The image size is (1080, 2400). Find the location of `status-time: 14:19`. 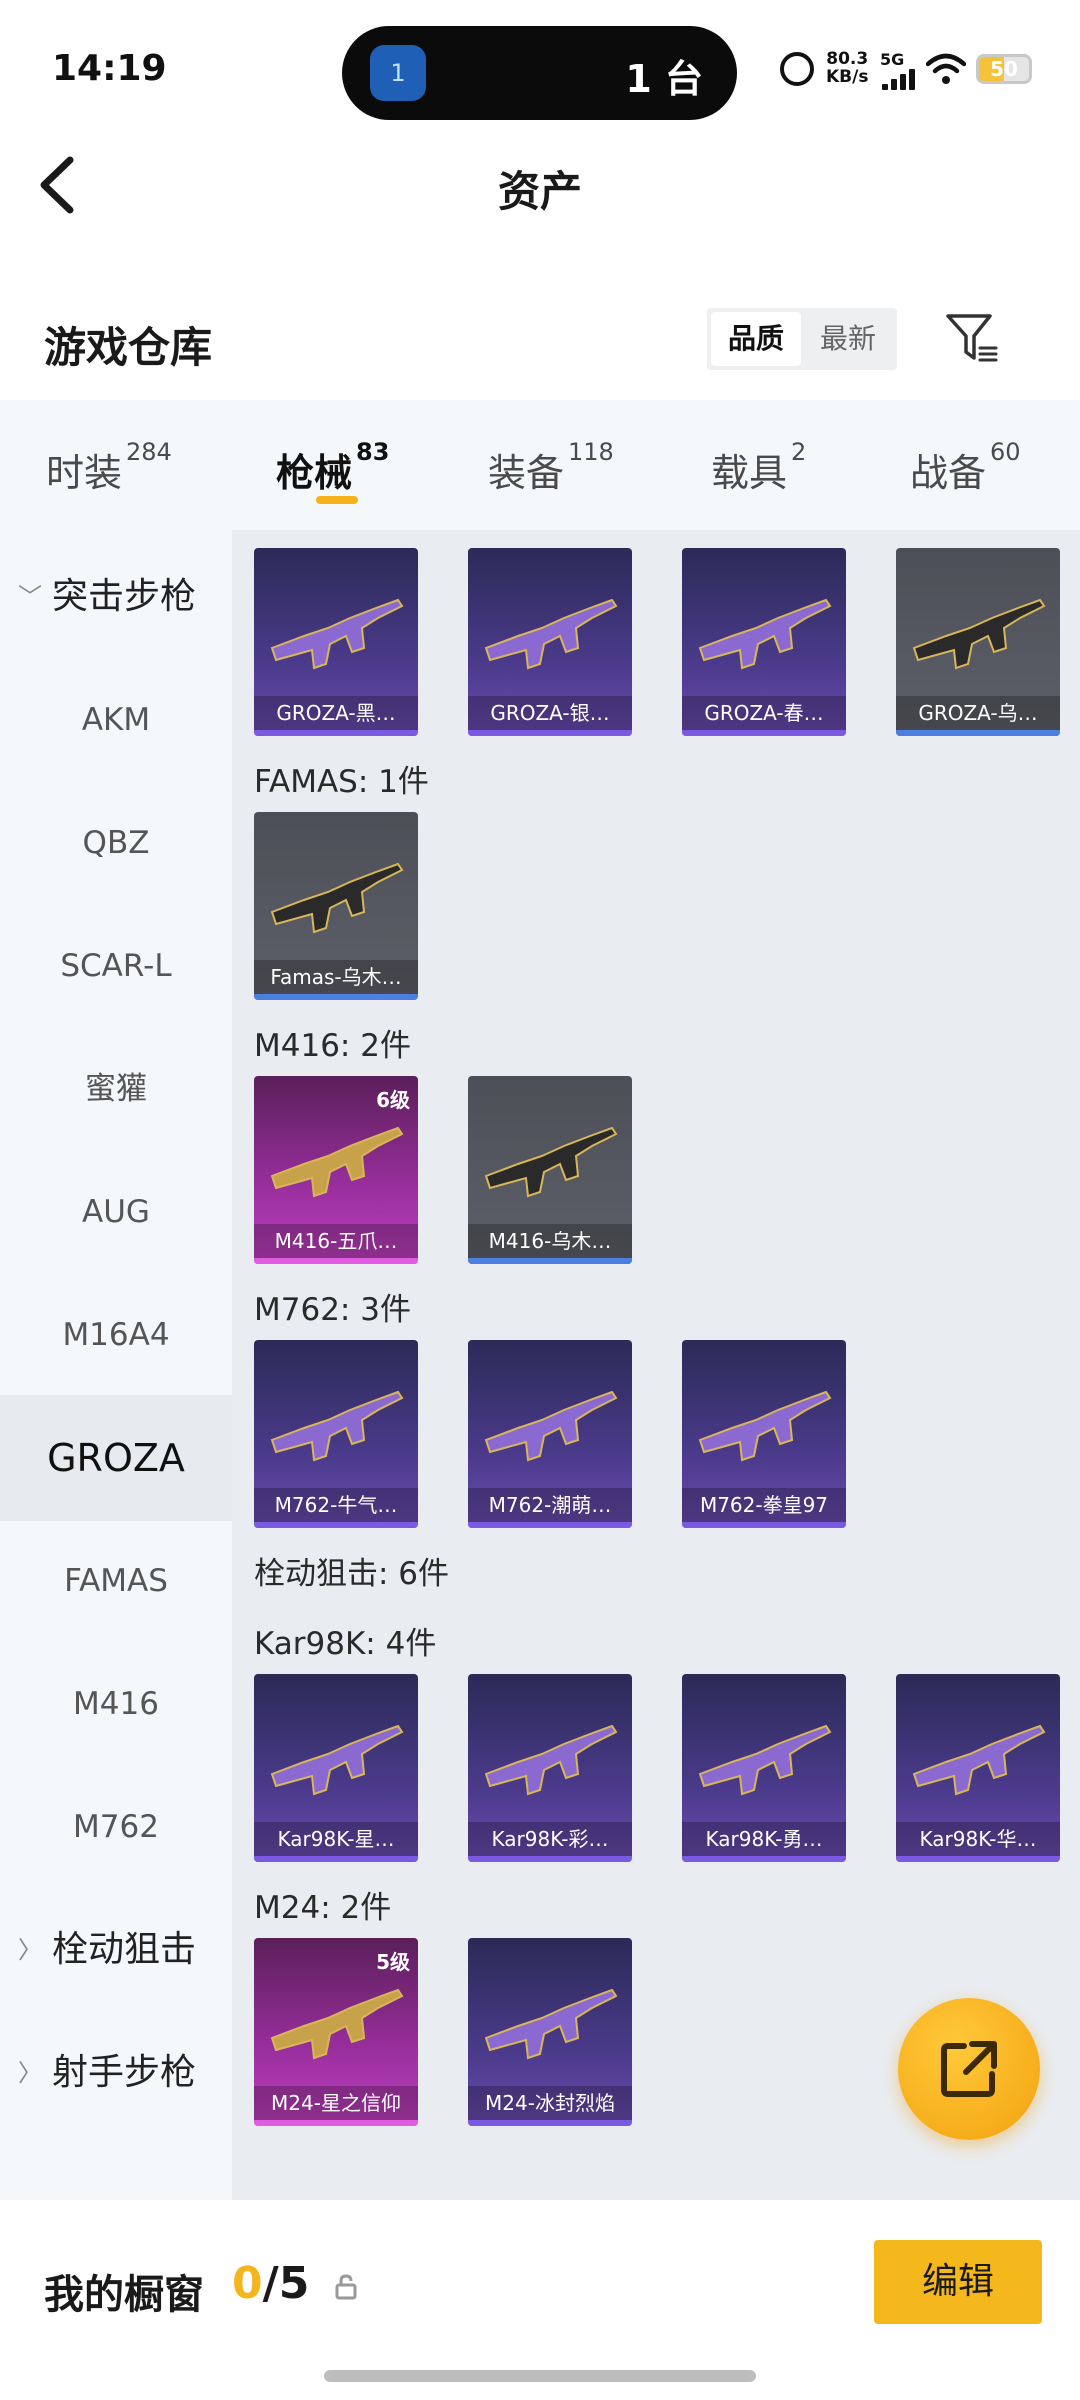

status-time: 14:19 is located at coordinates (109, 68).